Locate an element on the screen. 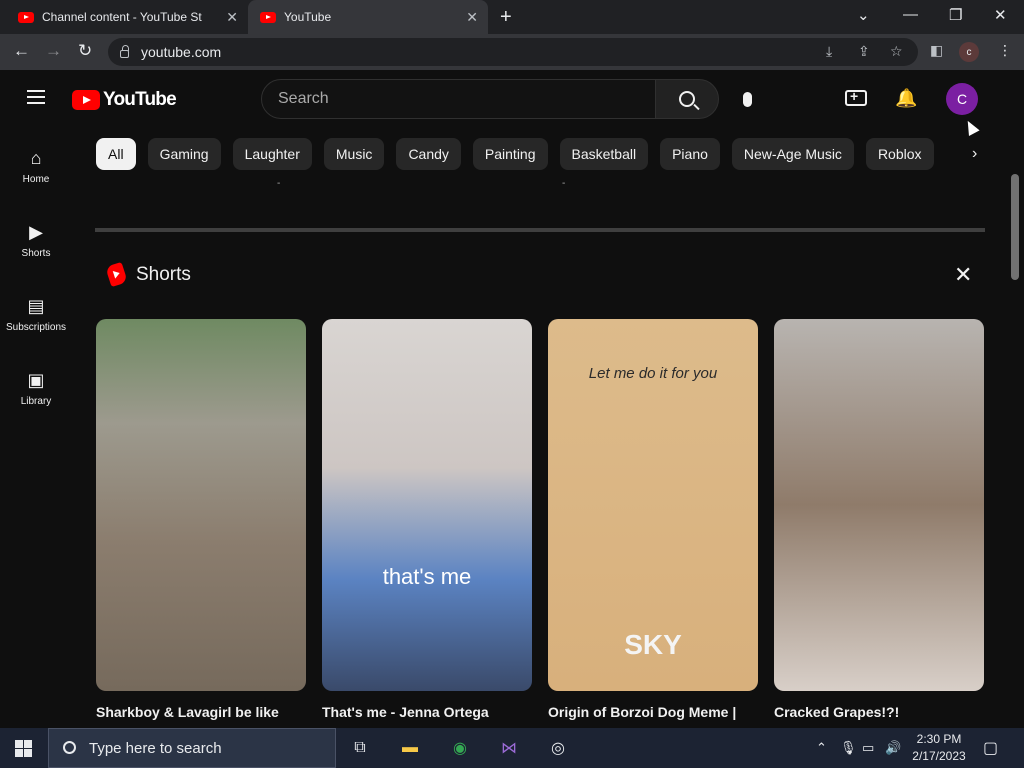 The width and height of the screenshot is (1024, 768). tray-network-icon: ▭ is located at coordinates (868, 748).